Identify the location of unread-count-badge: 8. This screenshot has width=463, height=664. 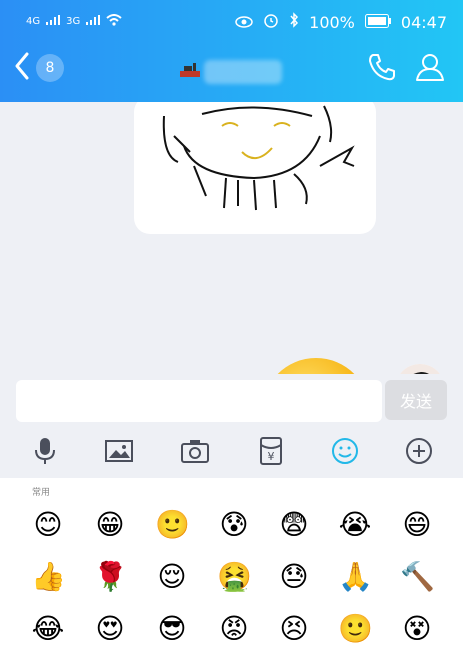
(50, 68).